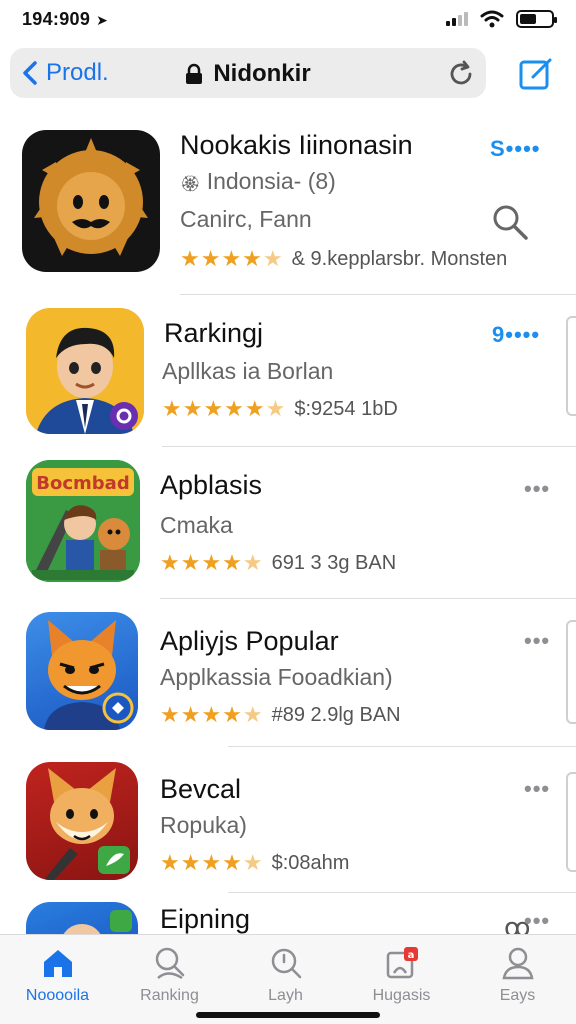 This screenshot has height=1024, width=576. Describe the element at coordinates (336, 714) in the screenshot. I see `rating-text: #89 2.9lg BAN` at that location.